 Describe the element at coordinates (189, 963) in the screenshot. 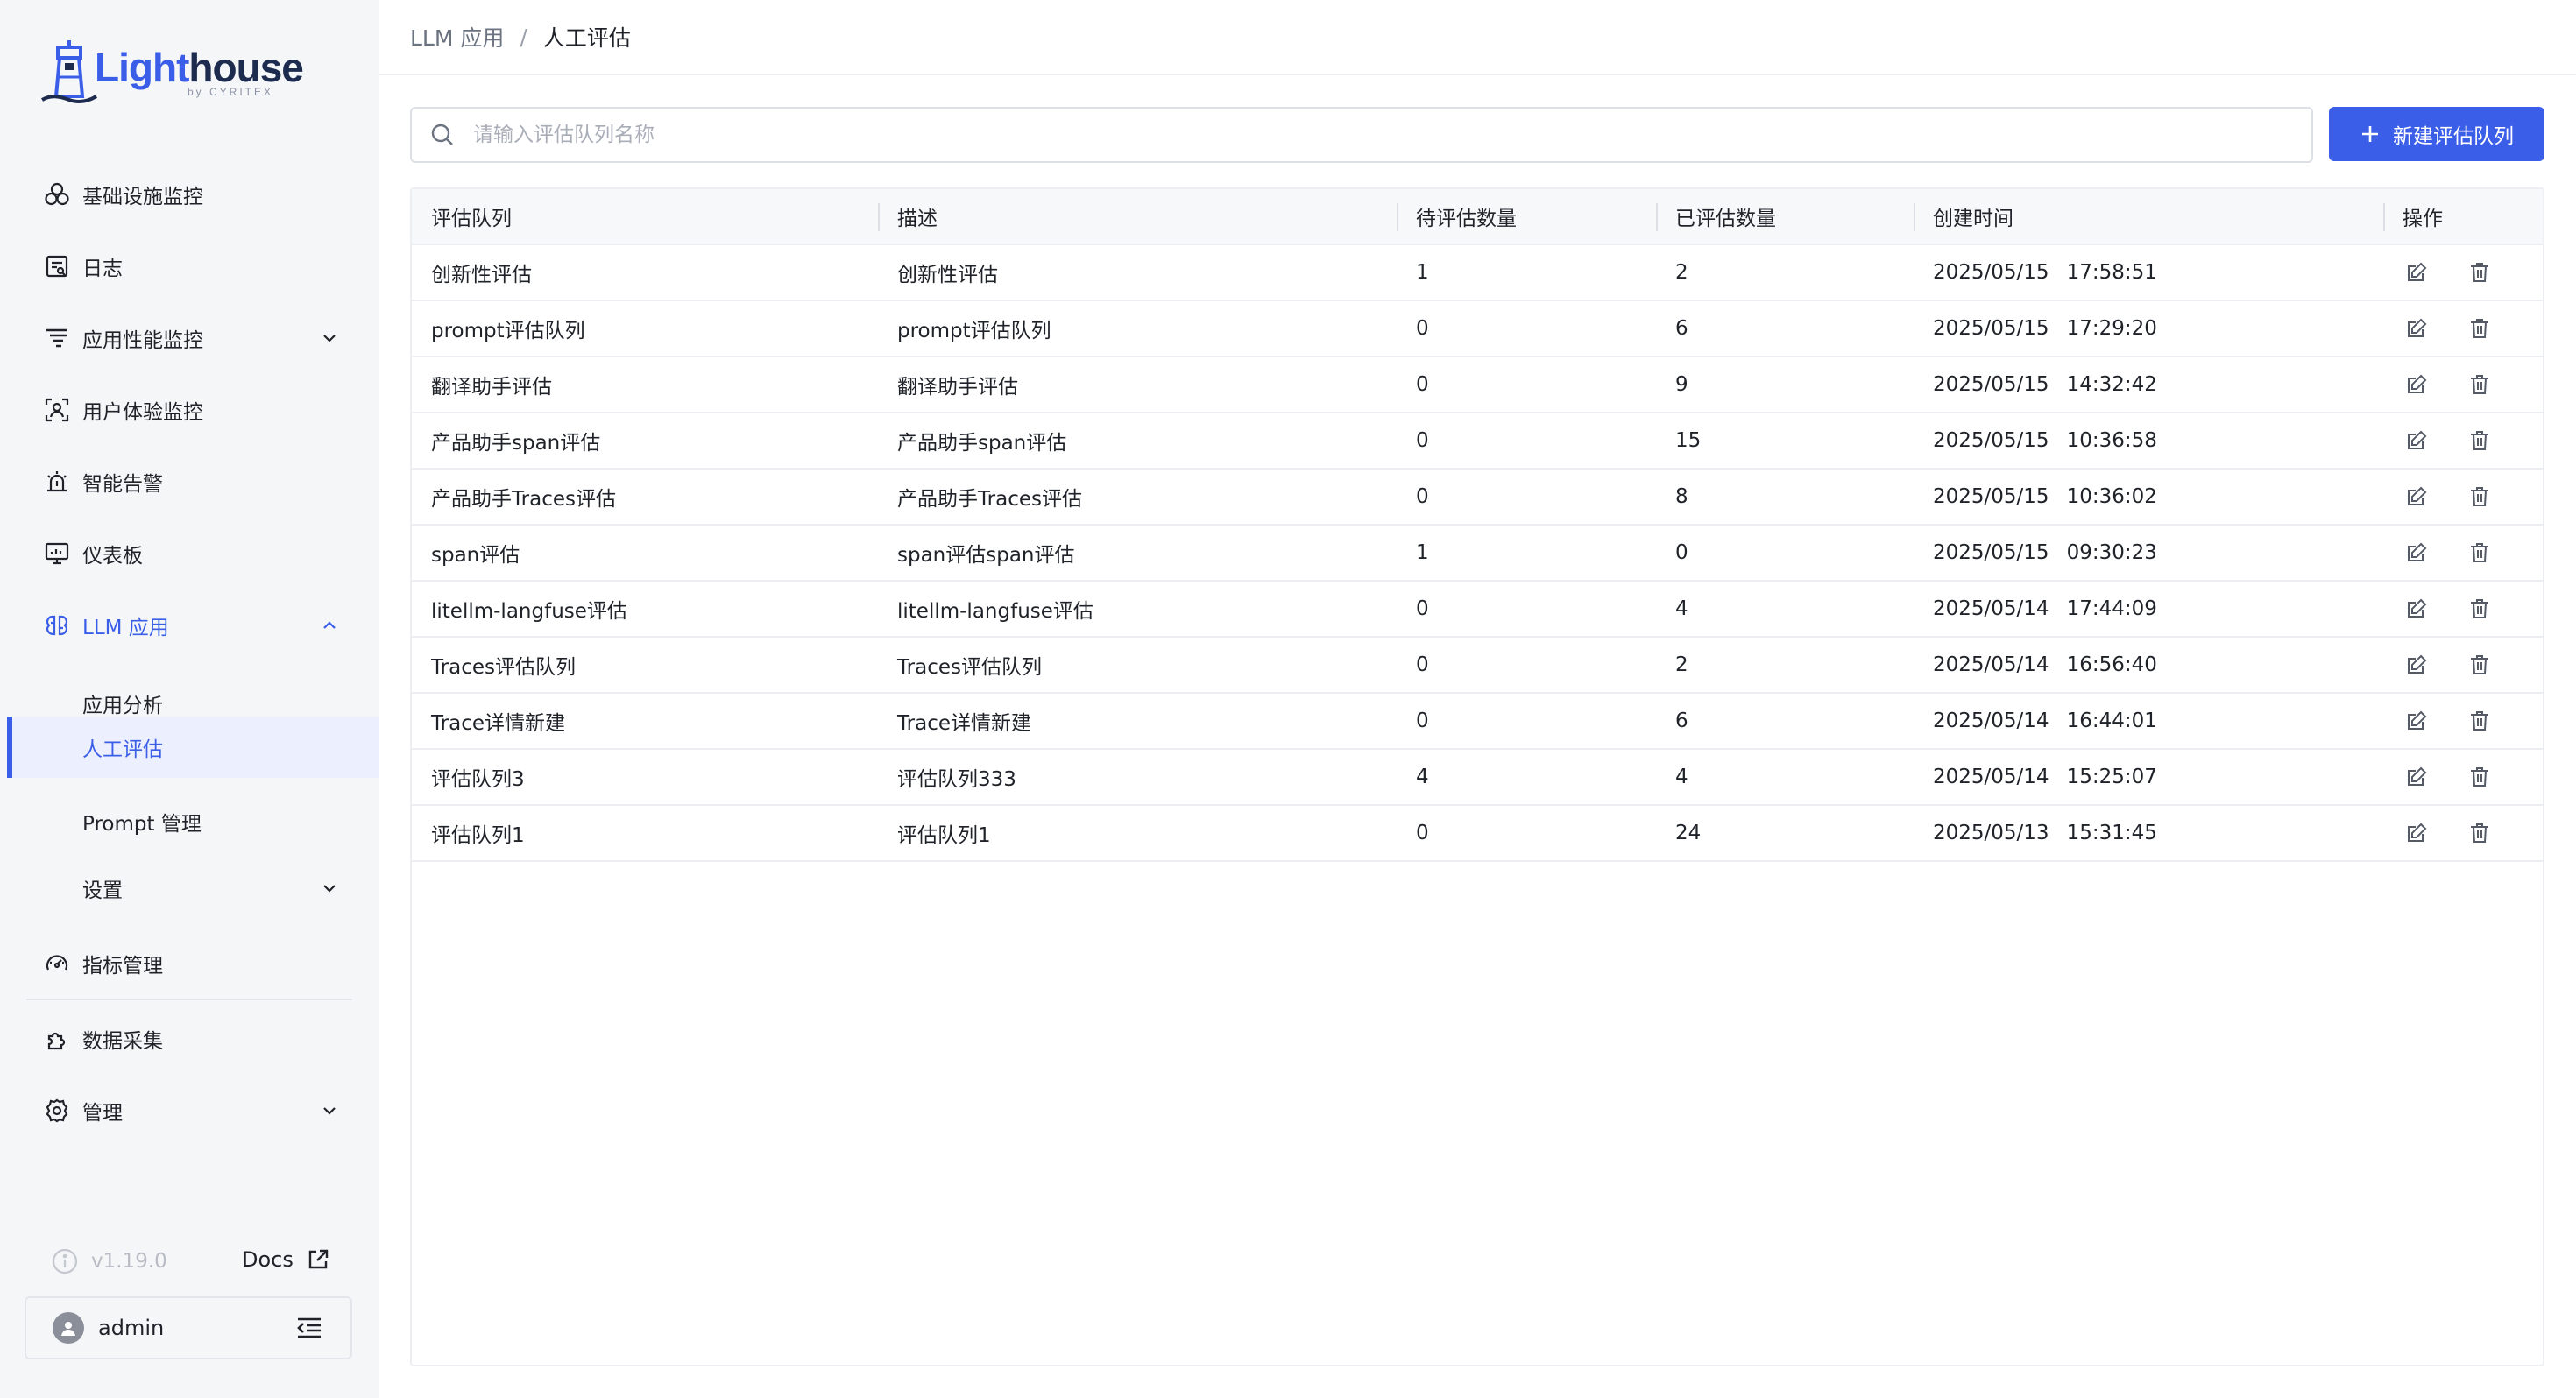

I see `sidebar-item-metrics: 指标管理` at that location.